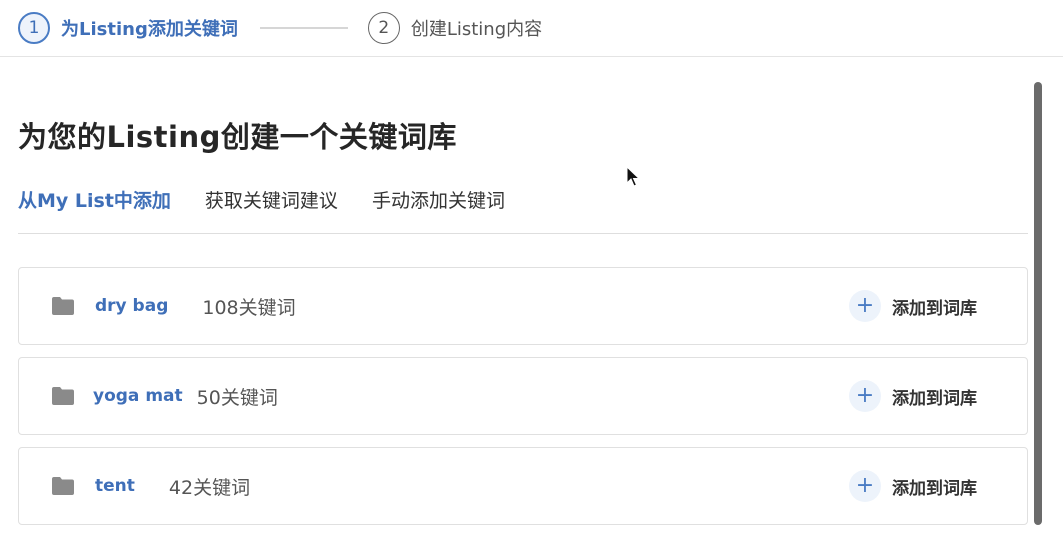 The image size is (1063, 540). Describe the element at coordinates (138, 396) in the screenshot. I see `list-name: yoga mat` at that location.